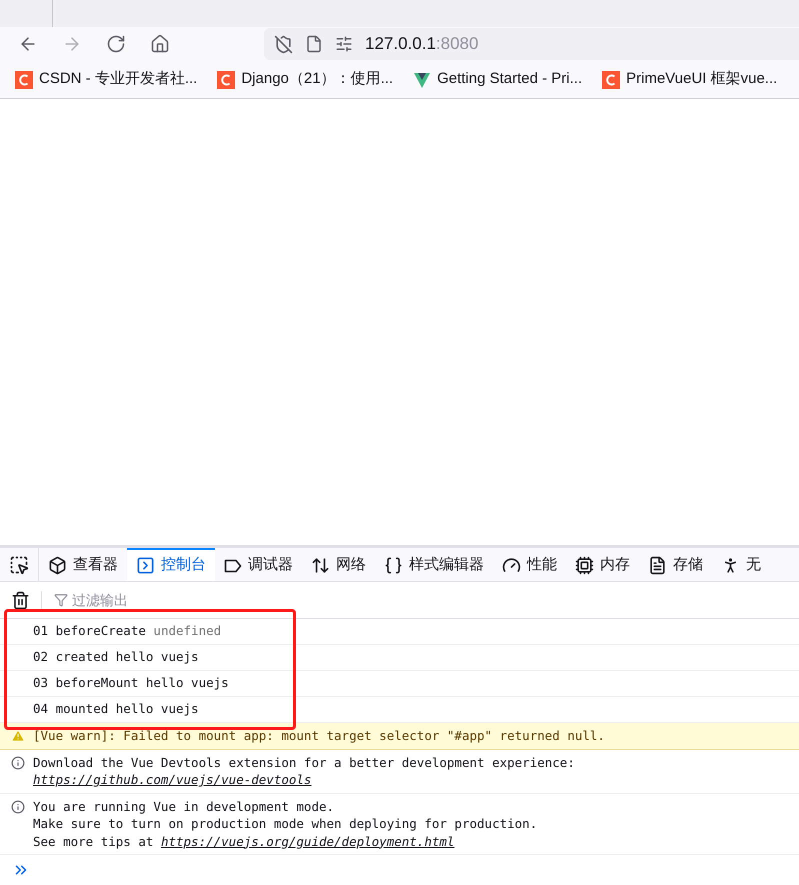 This screenshot has height=885, width=799. What do you see at coordinates (61, 600) in the screenshot?
I see `filter-icon` at bounding box center [61, 600].